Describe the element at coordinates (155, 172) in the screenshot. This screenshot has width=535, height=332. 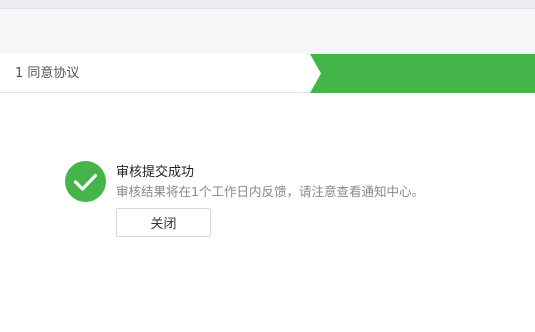
I see `result-title: 审核提交成功` at that location.